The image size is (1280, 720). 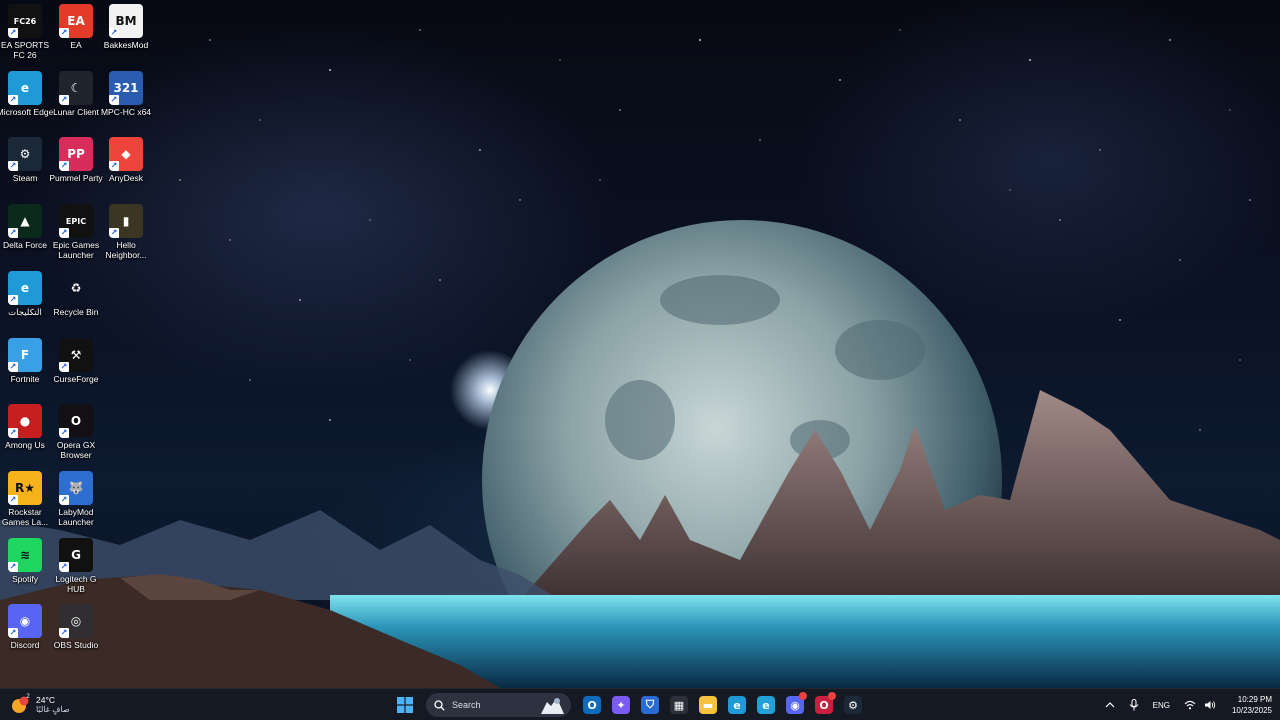 I want to click on microsoft-store-taskbar-button: ▦, so click(x=679, y=705).